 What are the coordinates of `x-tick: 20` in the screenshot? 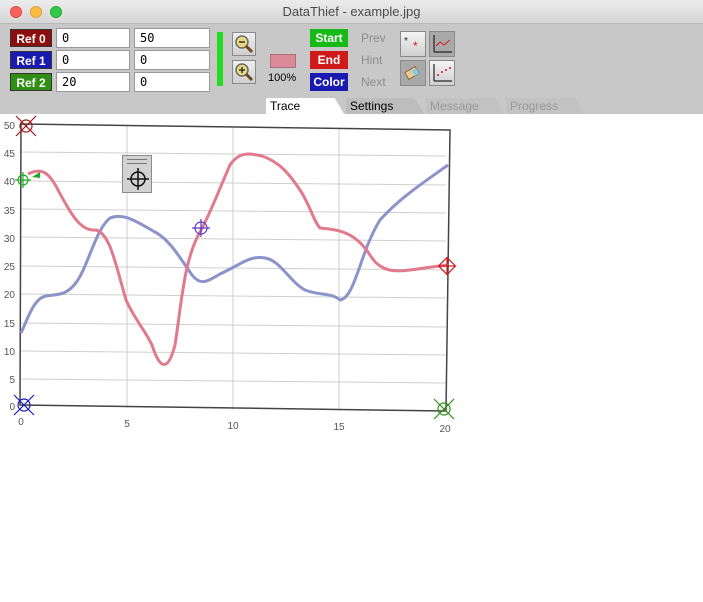 It's located at (445, 429).